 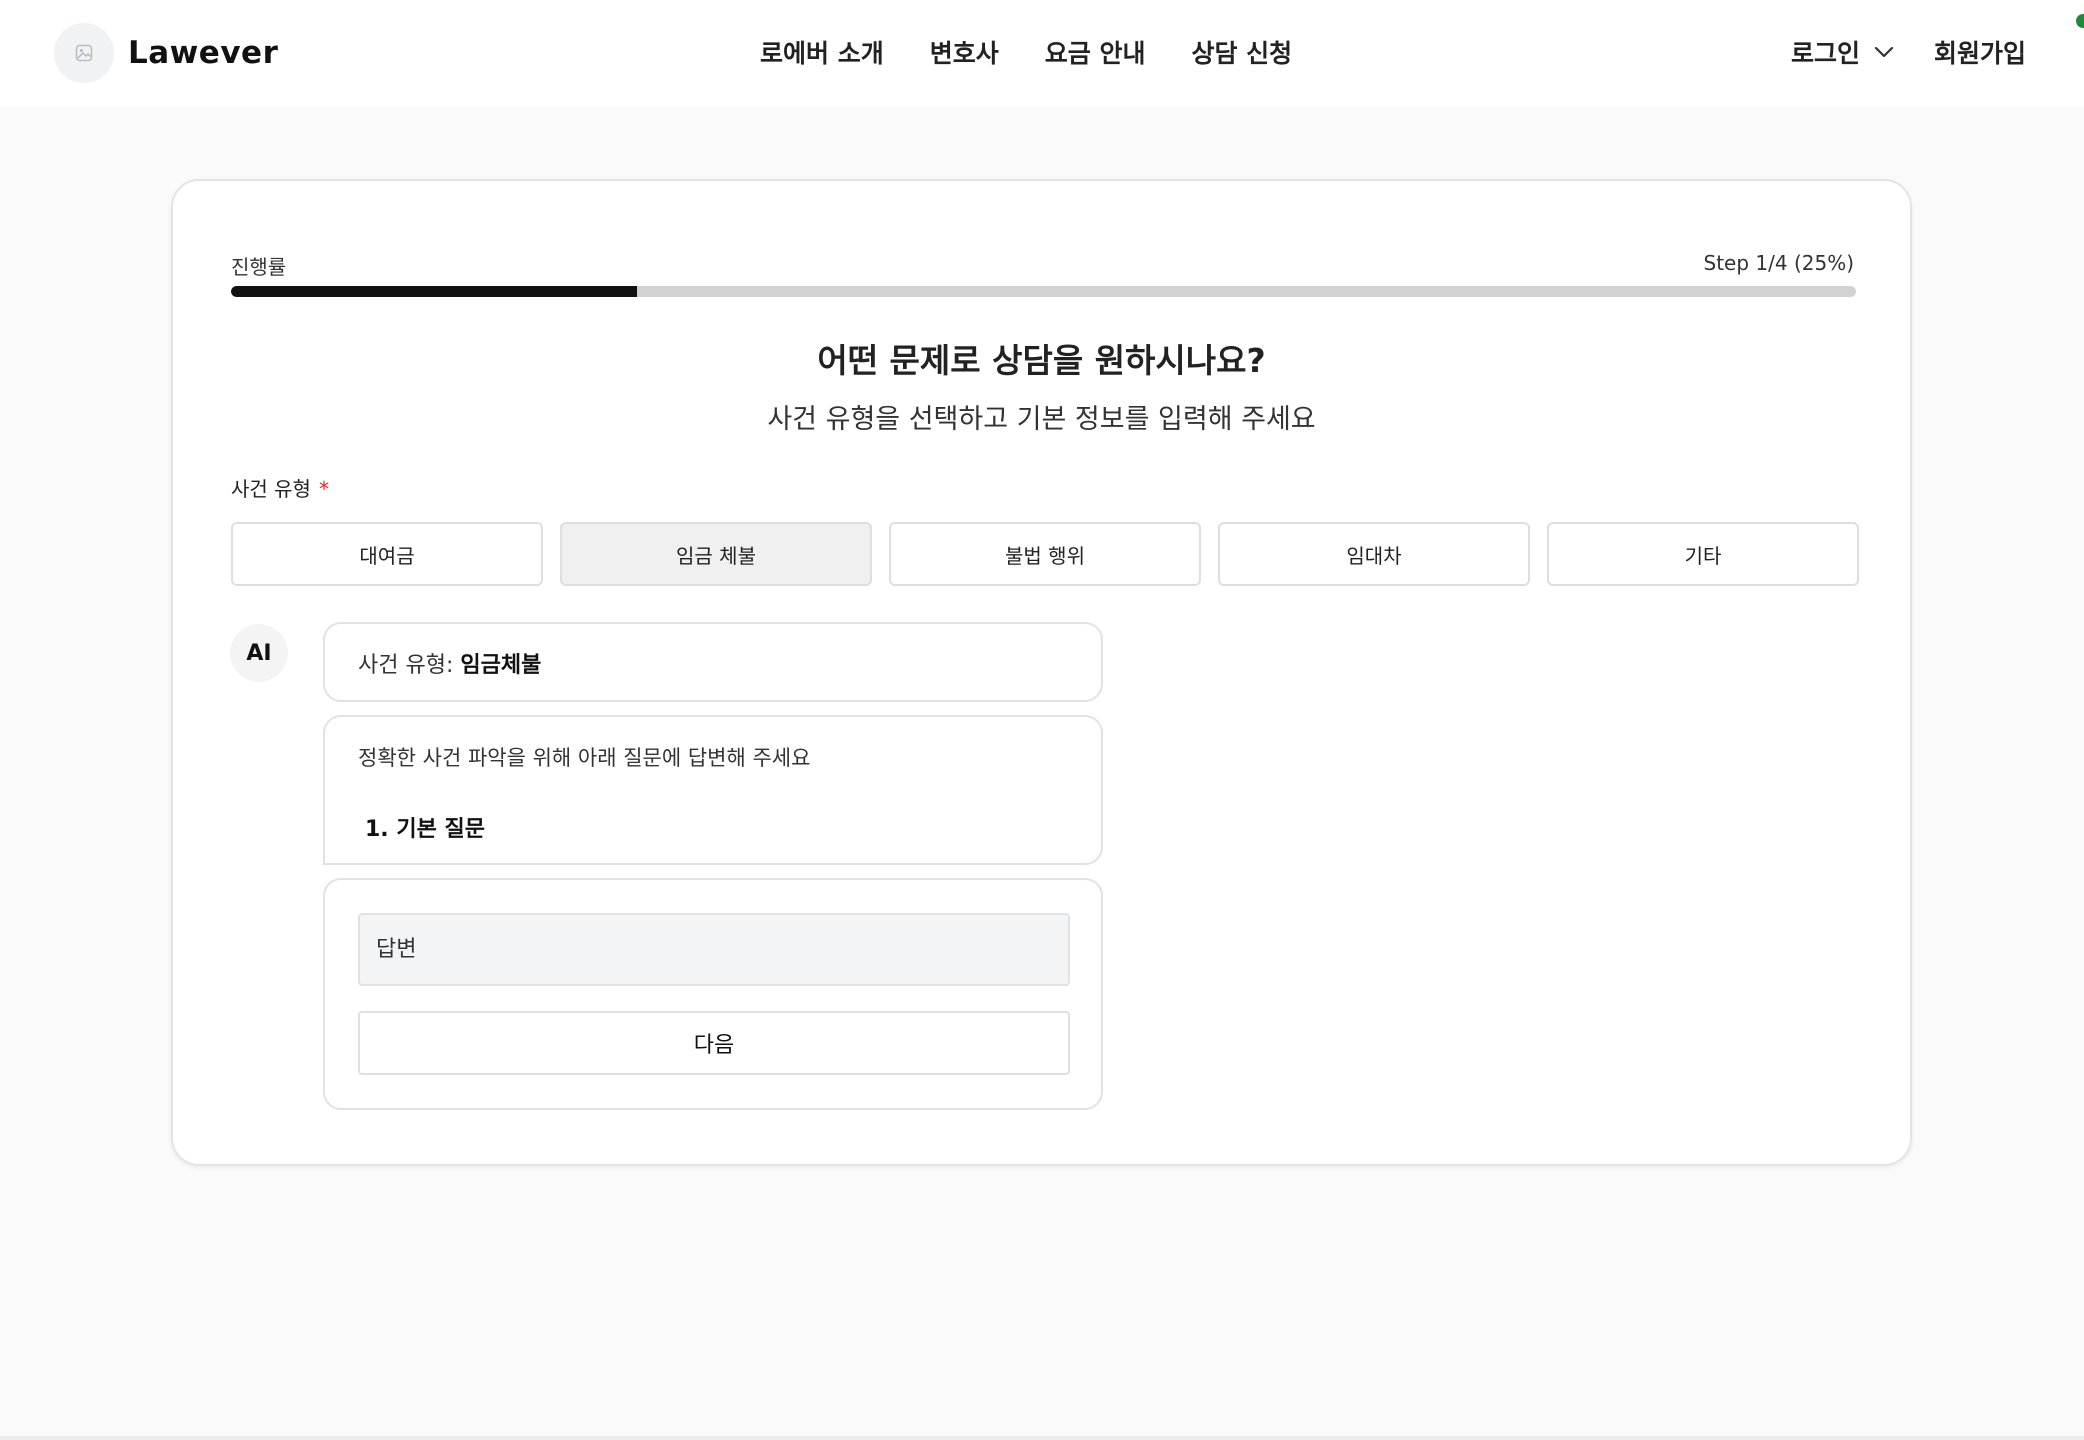 What do you see at coordinates (1042, 1438) in the screenshot?
I see `page-bottom-divider` at bounding box center [1042, 1438].